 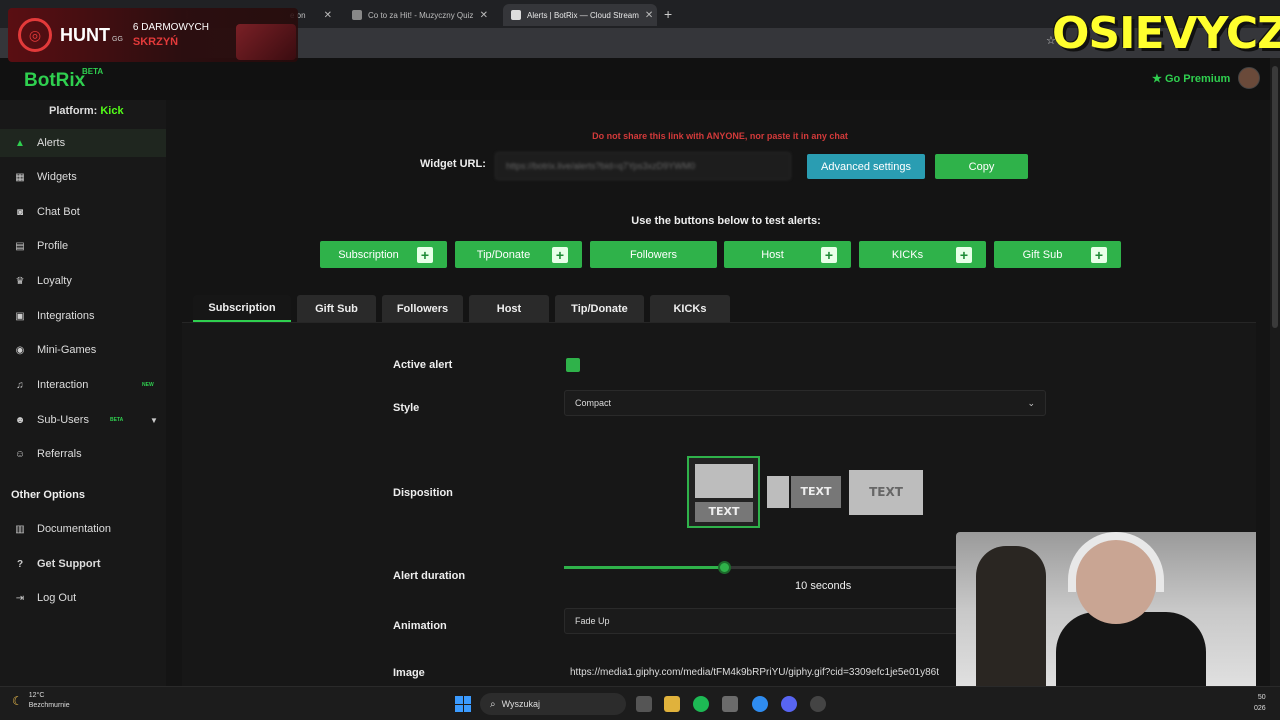 I want to click on sidebar-item-integrations: ▣ Integrations, so click(x=83, y=316).